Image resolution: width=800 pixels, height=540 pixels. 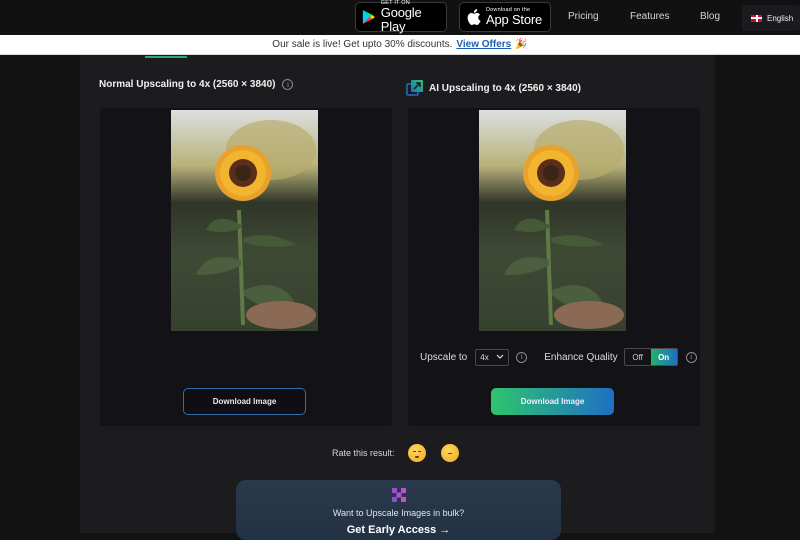 I want to click on rating-row: Rate this result:, so click(x=395, y=453).